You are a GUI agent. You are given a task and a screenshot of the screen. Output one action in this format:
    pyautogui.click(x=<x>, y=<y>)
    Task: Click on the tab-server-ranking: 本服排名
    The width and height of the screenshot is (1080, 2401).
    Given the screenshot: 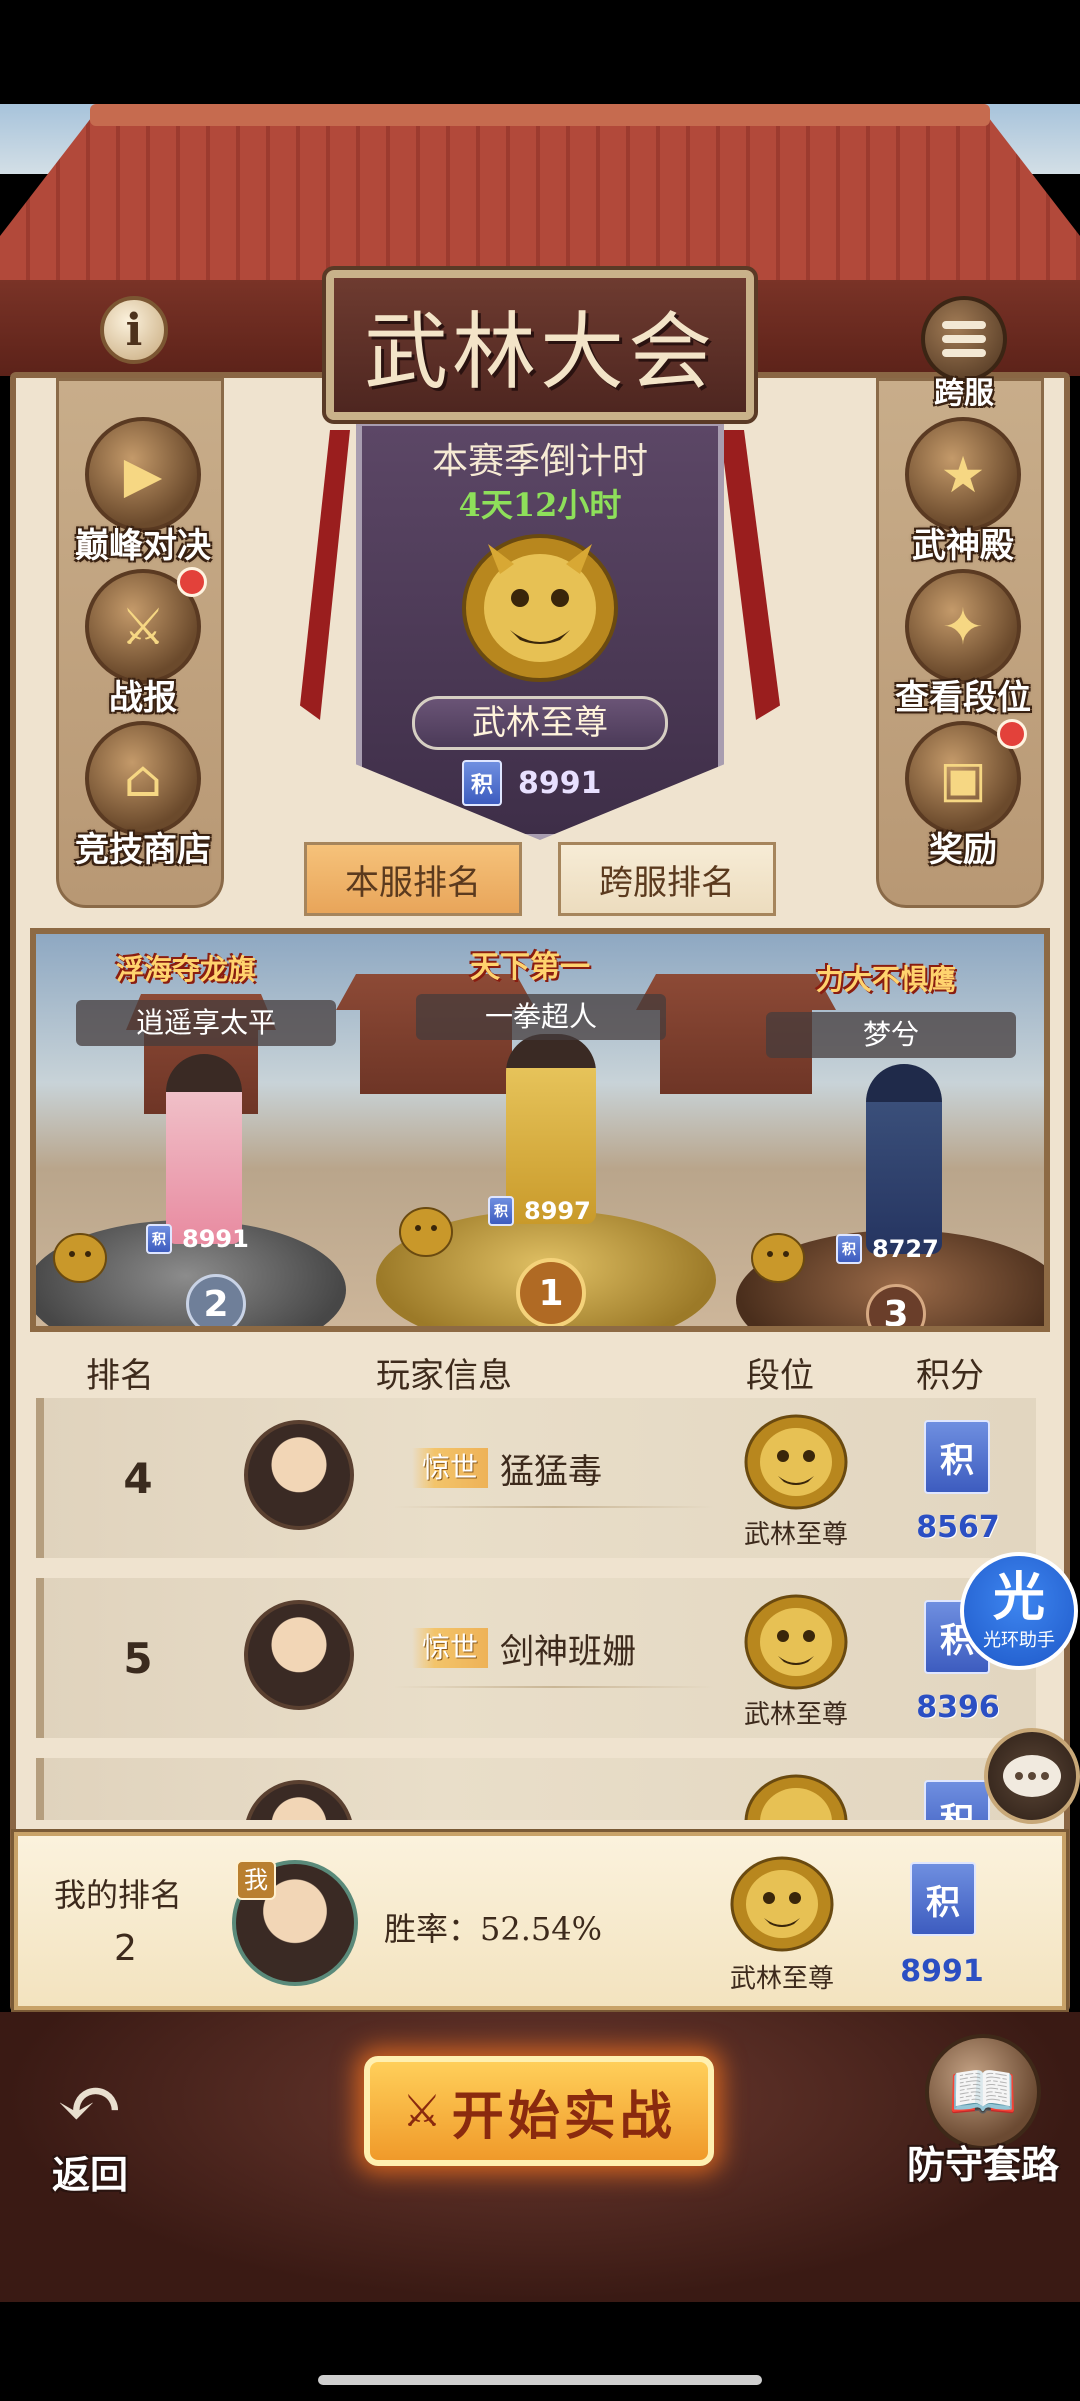 What is the action you would take?
    pyautogui.click(x=413, y=879)
    